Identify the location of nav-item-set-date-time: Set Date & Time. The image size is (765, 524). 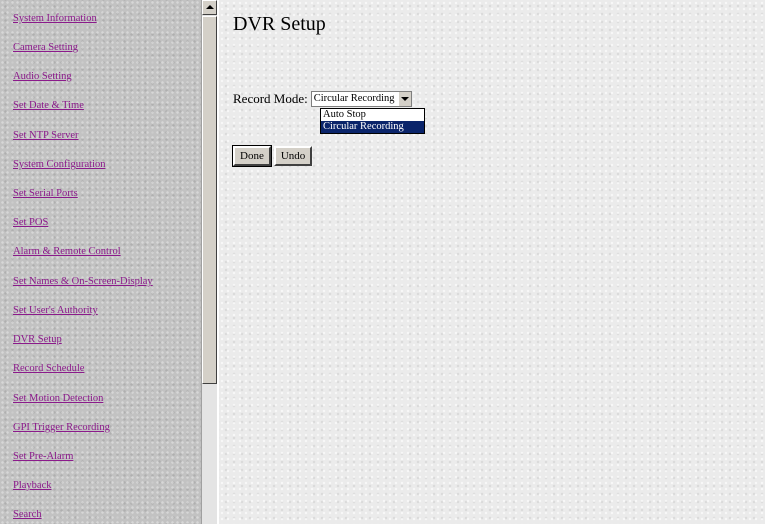
(48, 106).